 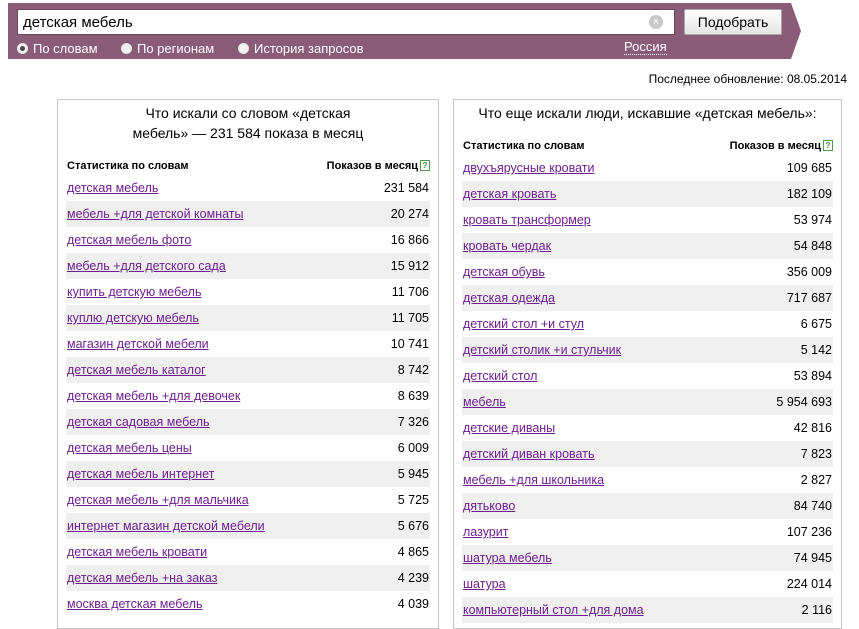 I want to click on shows-count: 182 109, so click(x=809, y=194).